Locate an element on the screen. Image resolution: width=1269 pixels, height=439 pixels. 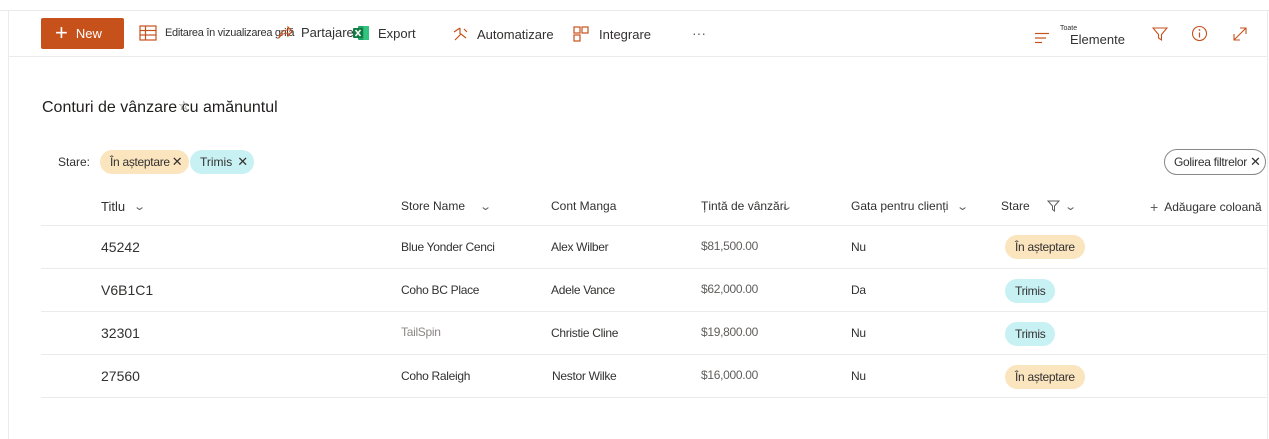
automate-icon is located at coordinates (460, 34).